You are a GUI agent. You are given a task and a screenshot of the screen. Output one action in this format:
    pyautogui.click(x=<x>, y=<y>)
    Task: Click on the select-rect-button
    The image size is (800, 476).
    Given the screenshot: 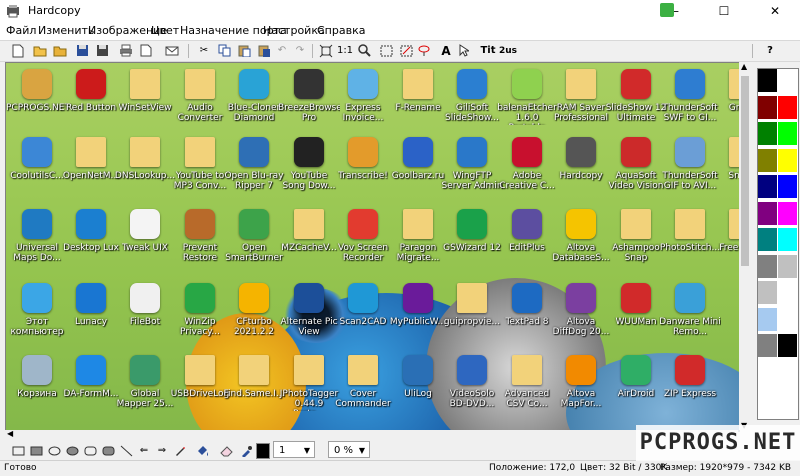 What is the action you would take?
    pyautogui.click(x=386, y=50)
    